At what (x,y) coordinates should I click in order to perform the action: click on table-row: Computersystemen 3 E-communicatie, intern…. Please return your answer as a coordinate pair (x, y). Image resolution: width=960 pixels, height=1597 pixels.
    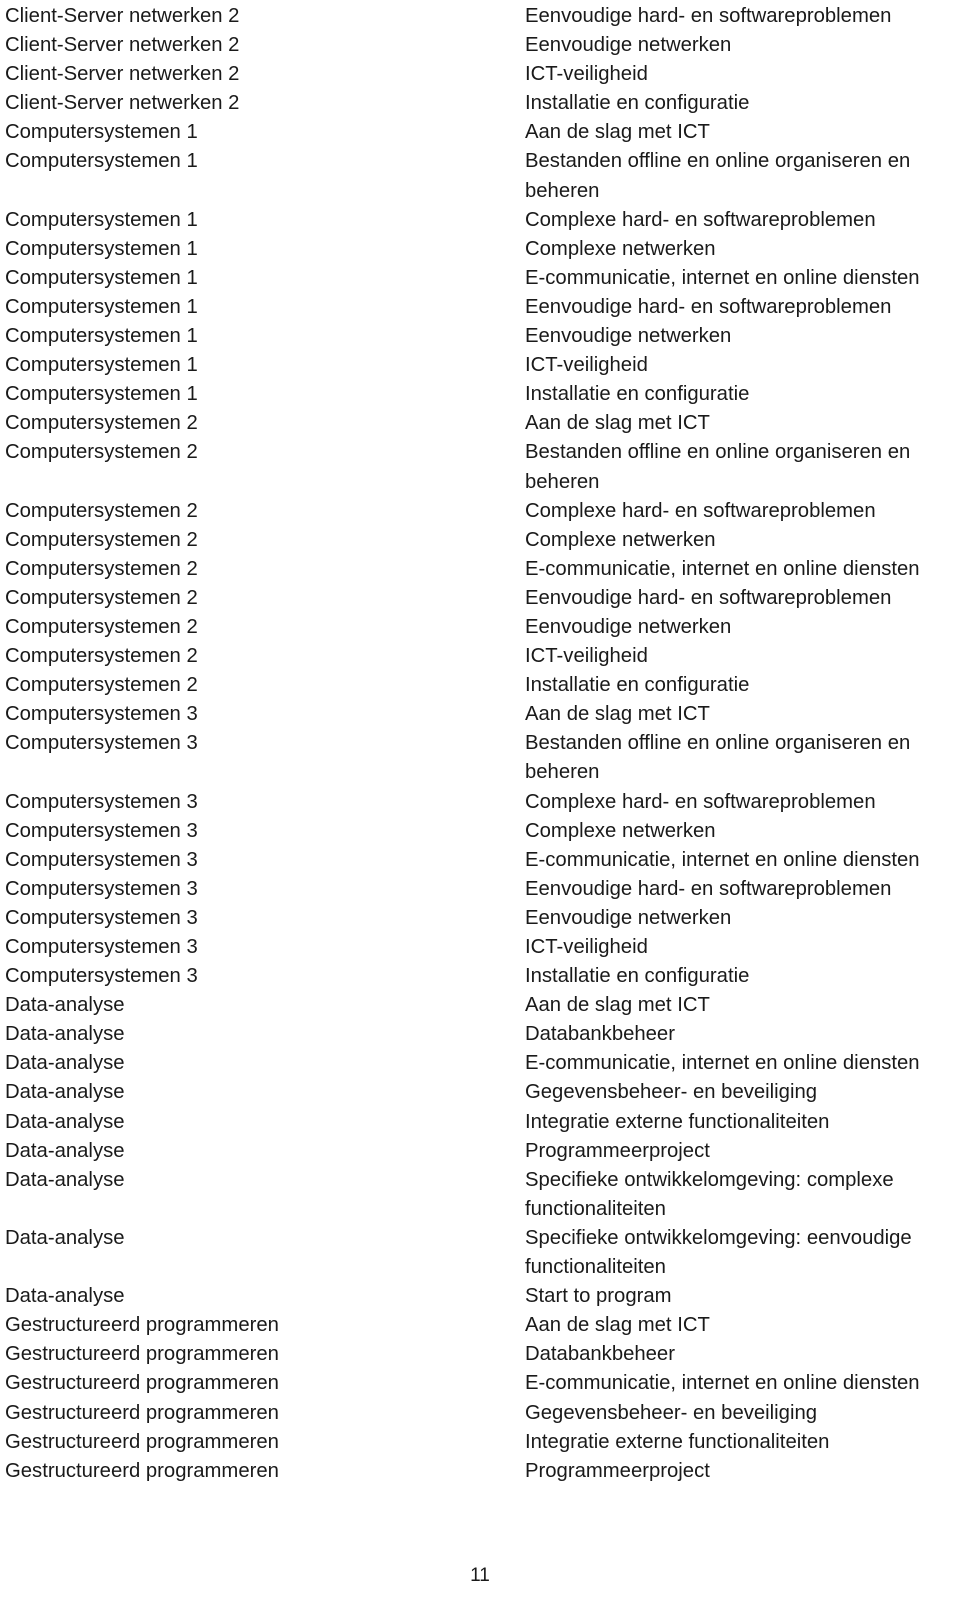
    Looking at the image, I should click on (480, 860).